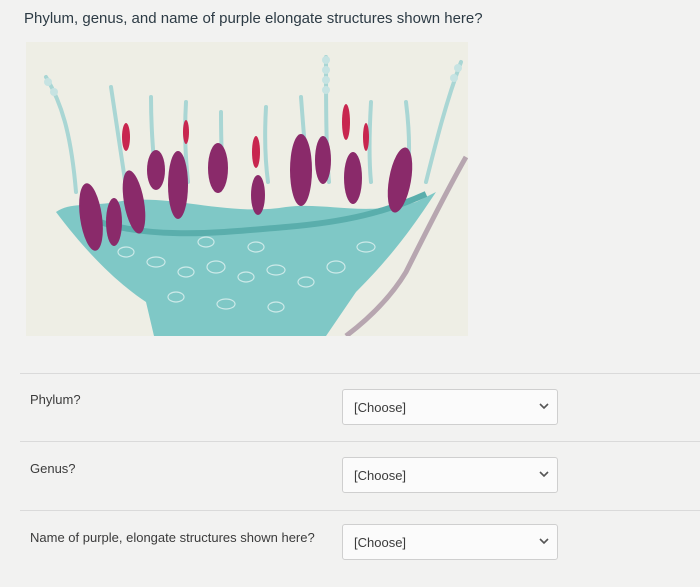 Image resolution: width=700 pixels, height=587 pixels. I want to click on structure-name-select: [Choose], so click(450, 542).